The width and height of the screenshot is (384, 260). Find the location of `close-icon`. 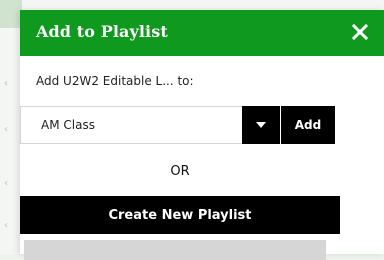

close-icon is located at coordinates (360, 32).